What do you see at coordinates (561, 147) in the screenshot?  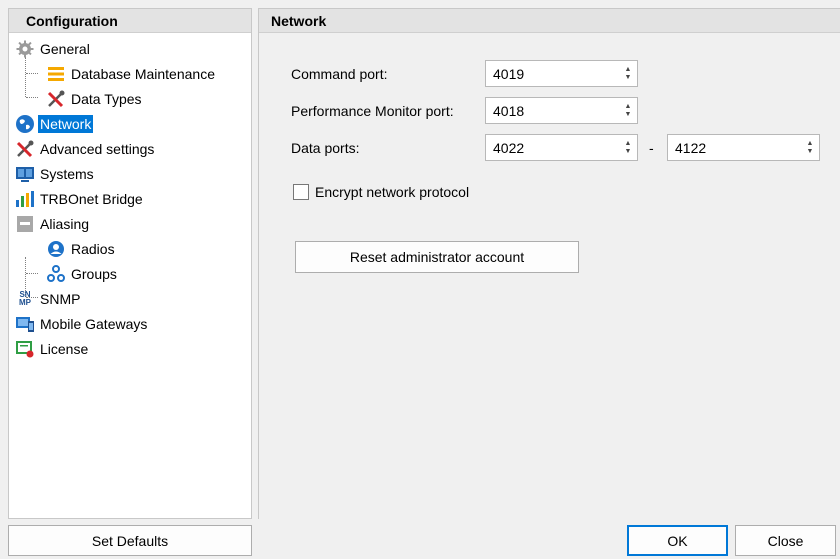 I see `data-port-from-stepper: 4022 ▲ ▼` at bounding box center [561, 147].